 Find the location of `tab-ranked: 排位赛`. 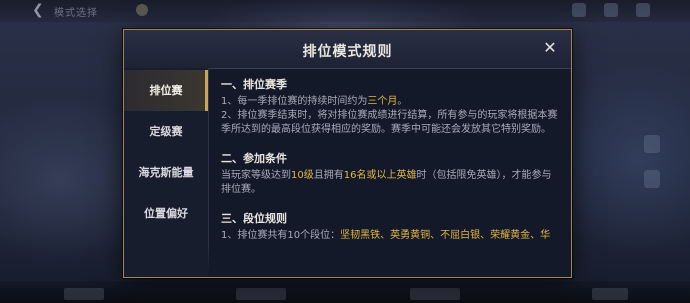

tab-ranked: 排位赛 is located at coordinates (166, 90).